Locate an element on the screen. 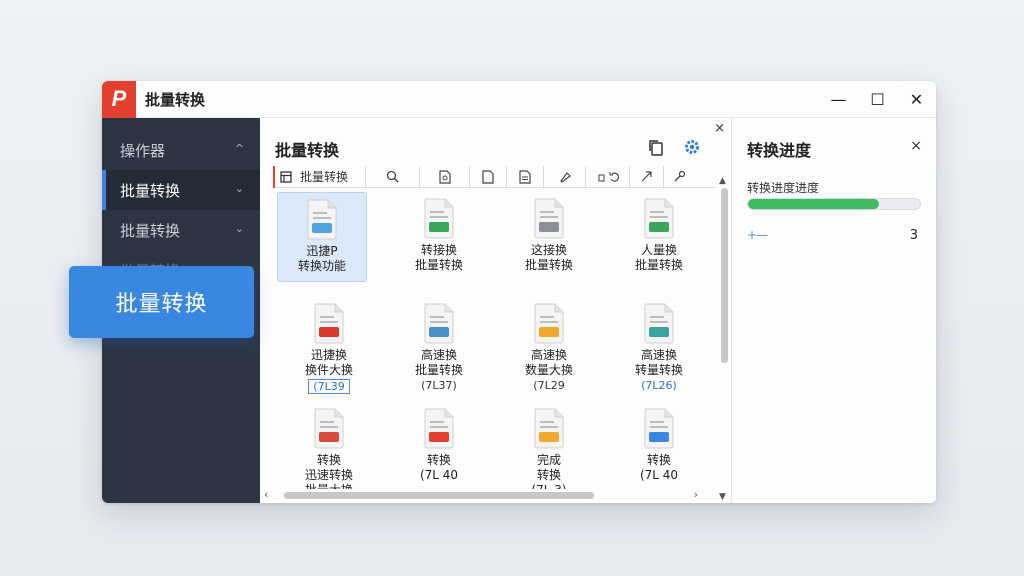 Image resolution: width=1024 pixels, height=576 pixels. toolbar-batch-convert: 批量转换 is located at coordinates (319, 176).